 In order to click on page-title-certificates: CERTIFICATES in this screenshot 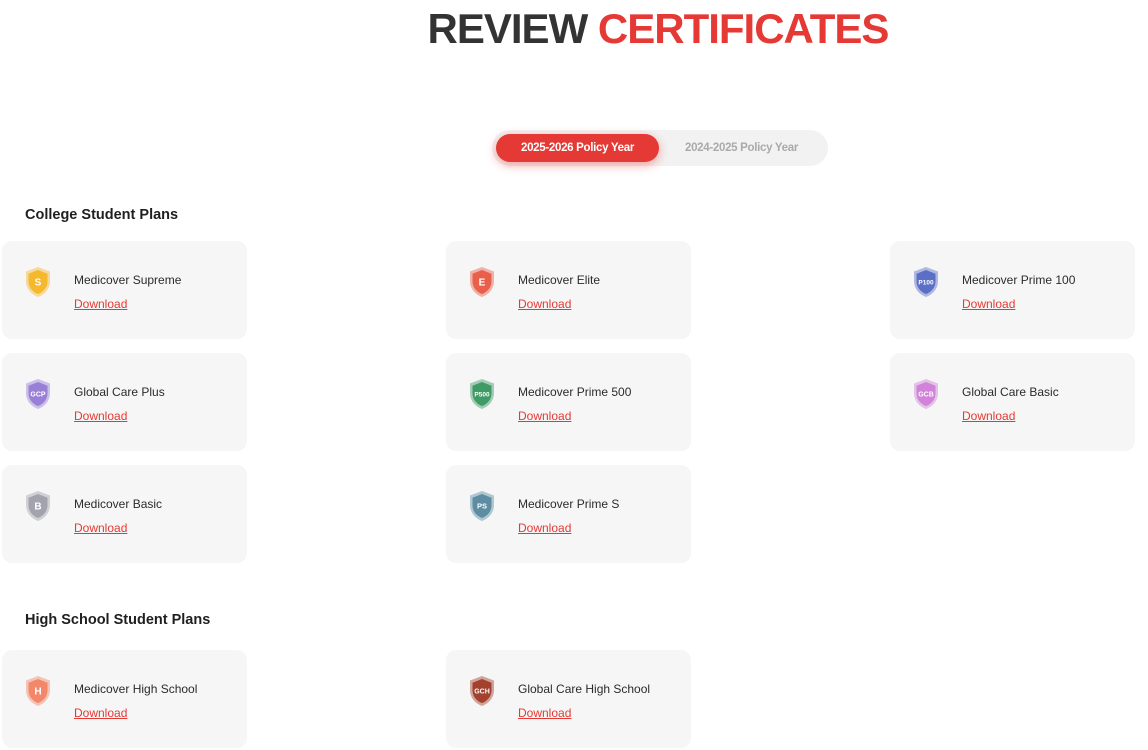, I will do `click(743, 28)`.